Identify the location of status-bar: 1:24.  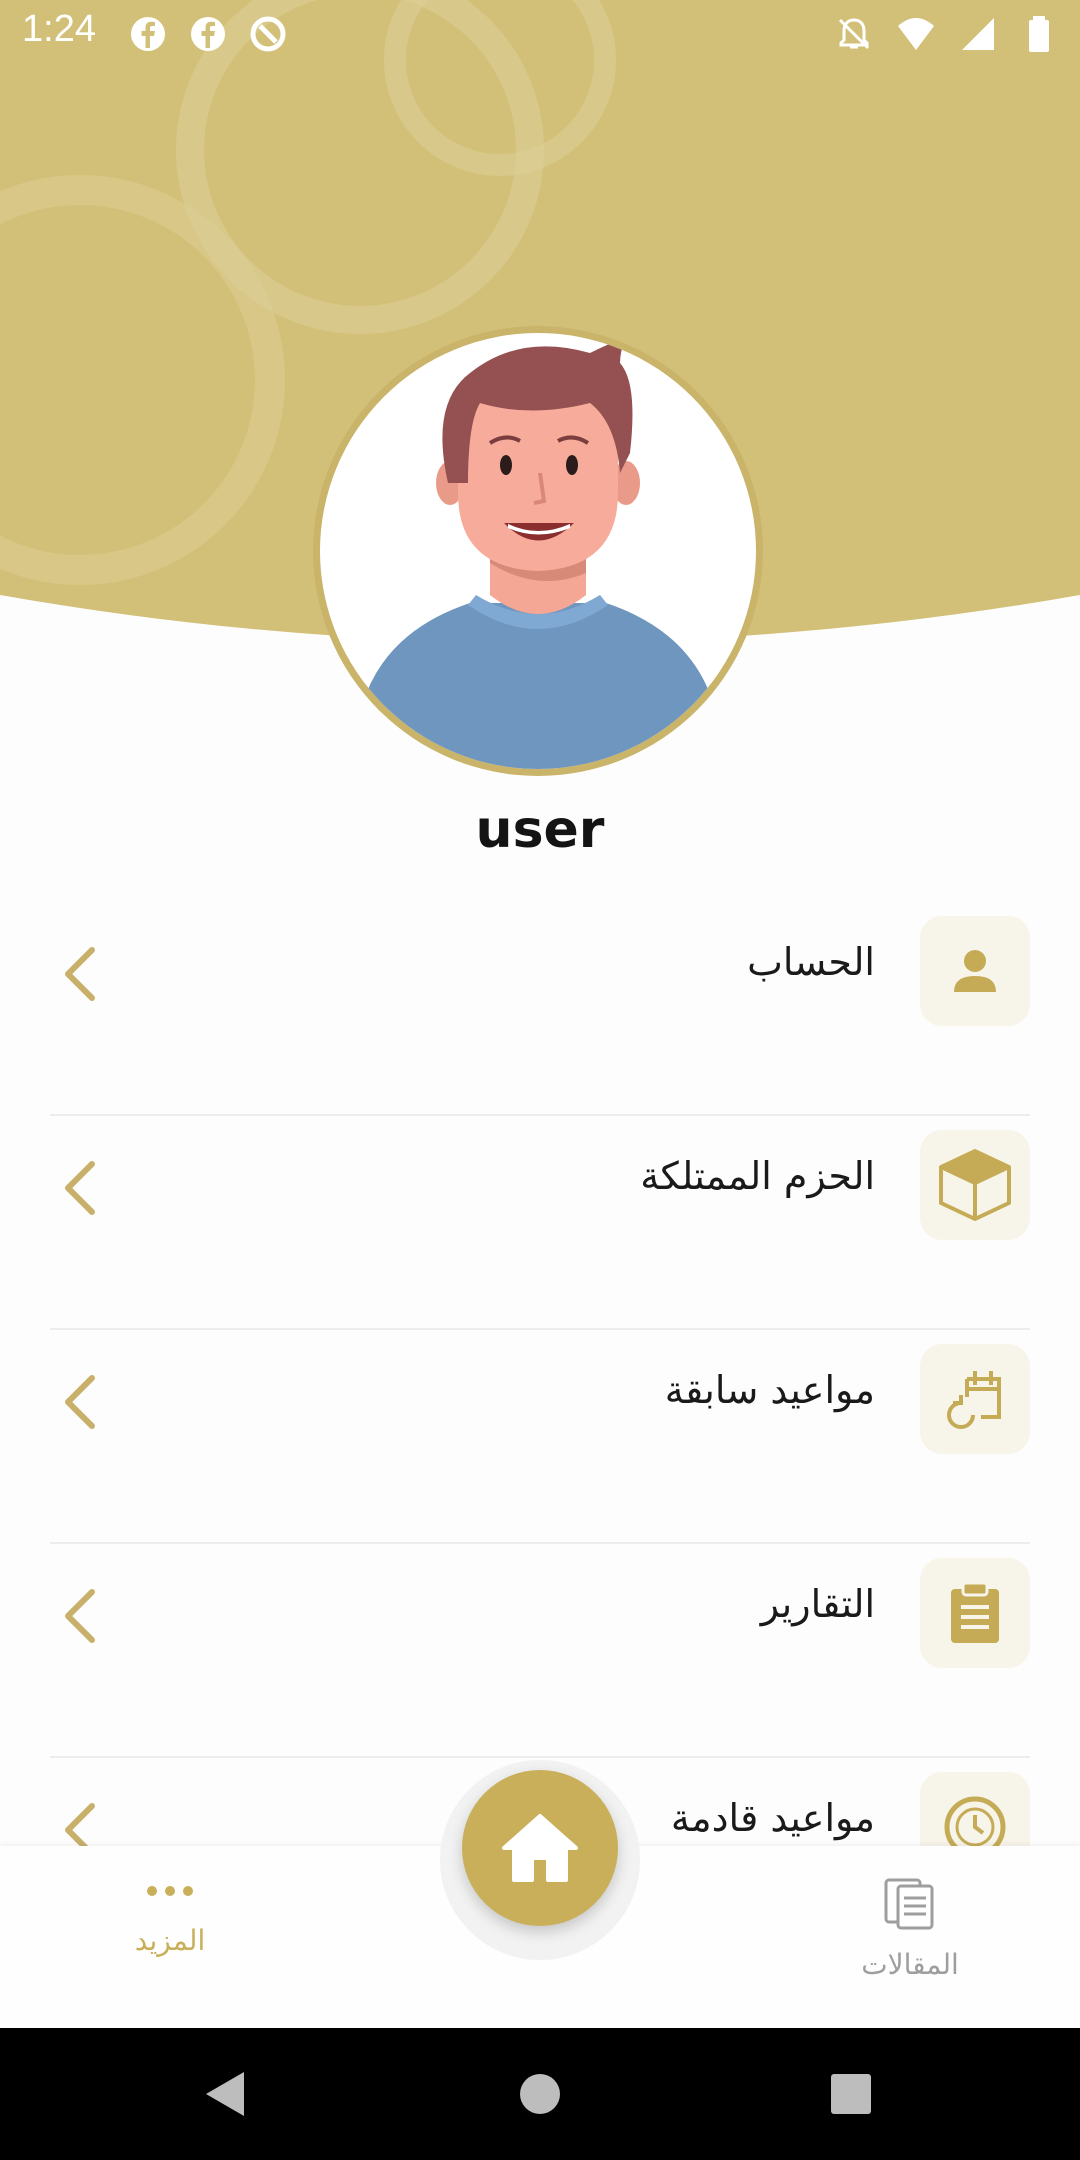
(540, 33).